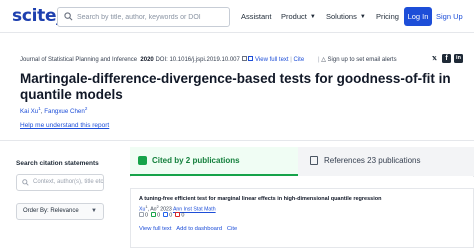 Image resolution: width=474 pixels, height=248 pixels. Describe the element at coordinates (256, 16) in the screenshot. I see `nav-assistant-link: Assistant` at that location.